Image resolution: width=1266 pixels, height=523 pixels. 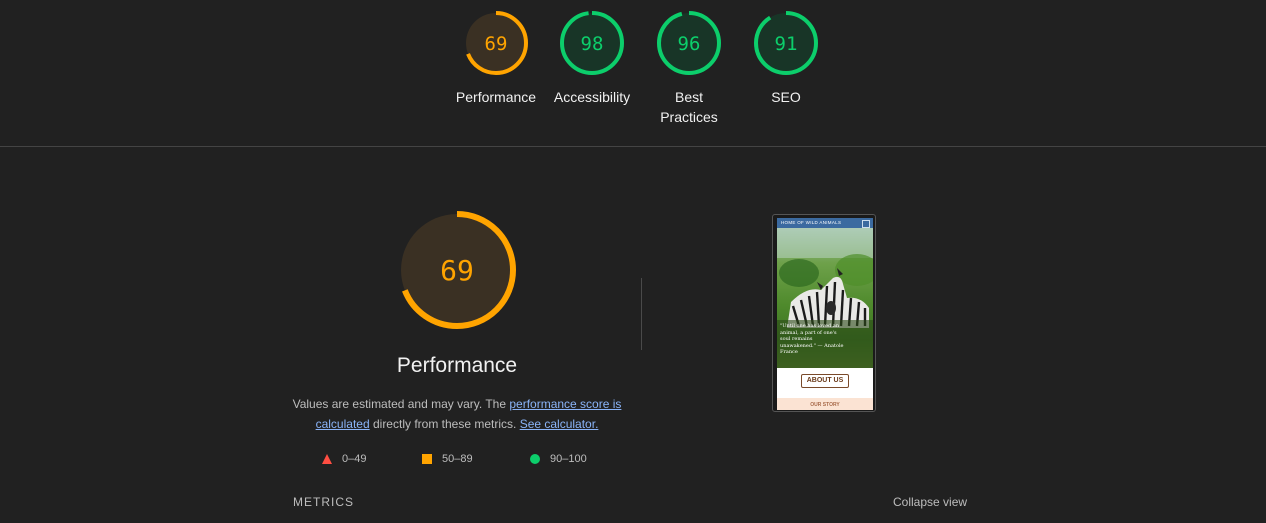 I want to click on our-story-section: OUR STORY, so click(x=825, y=404).